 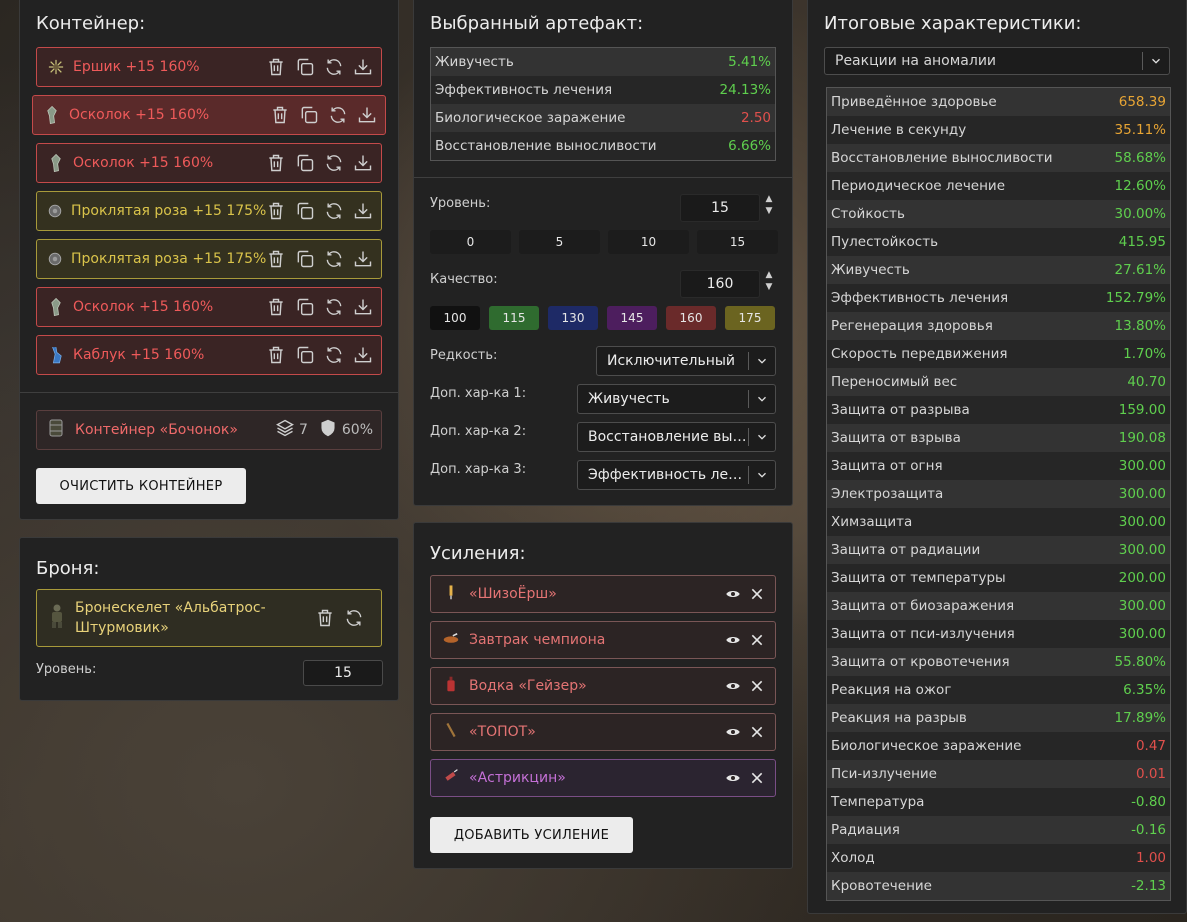 What do you see at coordinates (603, 778) in the screenshot?
I see `boost-row: «Астрикцин»` at bounding box center [603, 778].